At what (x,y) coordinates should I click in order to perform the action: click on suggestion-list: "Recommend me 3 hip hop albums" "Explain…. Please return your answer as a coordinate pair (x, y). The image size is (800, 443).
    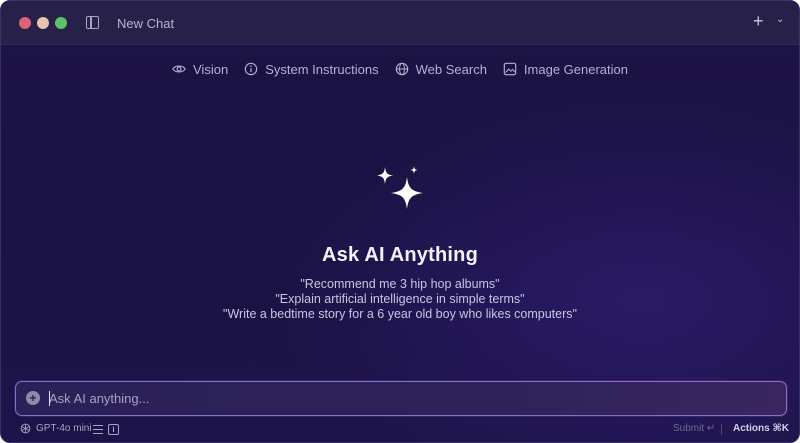
    Looking at the image, I should click on (400, 299).